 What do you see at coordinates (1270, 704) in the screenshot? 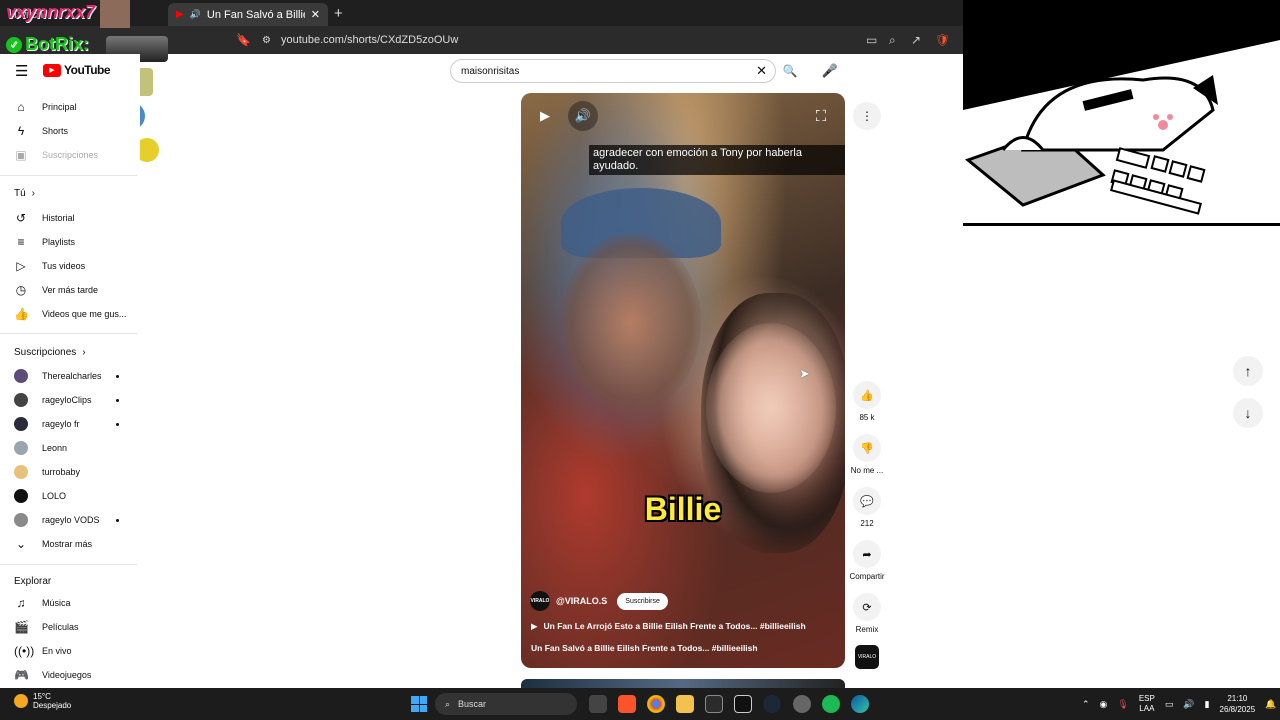
I see `notification-icon: 🔔` at bounding box center [1270, 704].